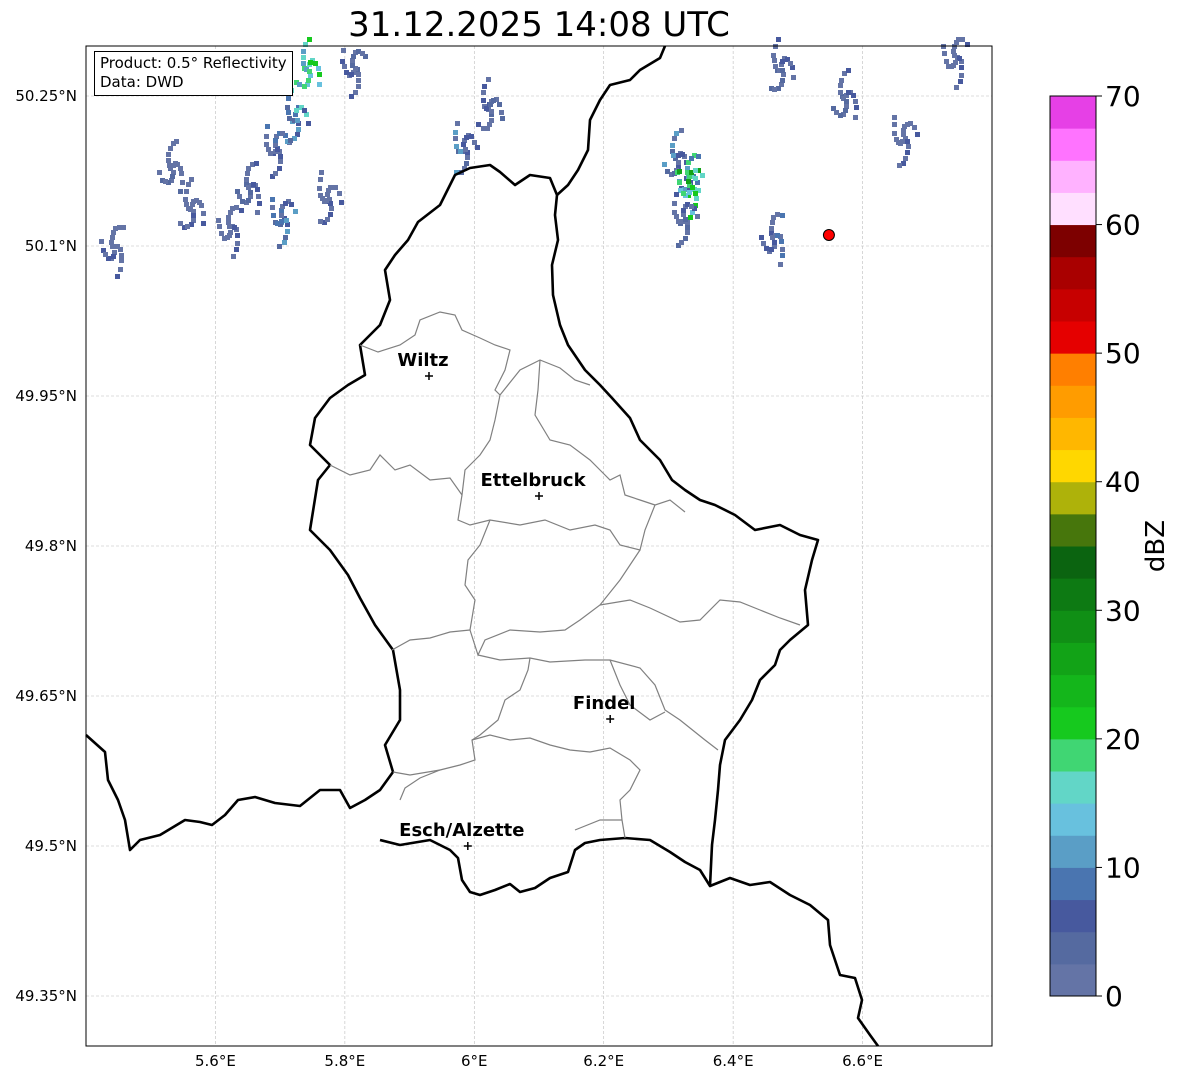 This screenshot has height=1081, width=1184. Describe the element at coordinates (533, 480) in the screenshot. I see `city-label: Ettelbruck` at that location.